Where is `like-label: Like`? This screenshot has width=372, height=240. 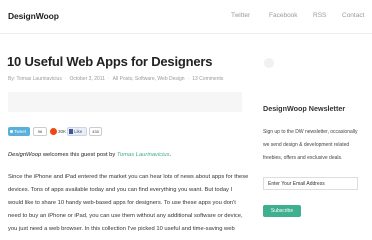
like-label: Like is located at coordinates (78, 131).